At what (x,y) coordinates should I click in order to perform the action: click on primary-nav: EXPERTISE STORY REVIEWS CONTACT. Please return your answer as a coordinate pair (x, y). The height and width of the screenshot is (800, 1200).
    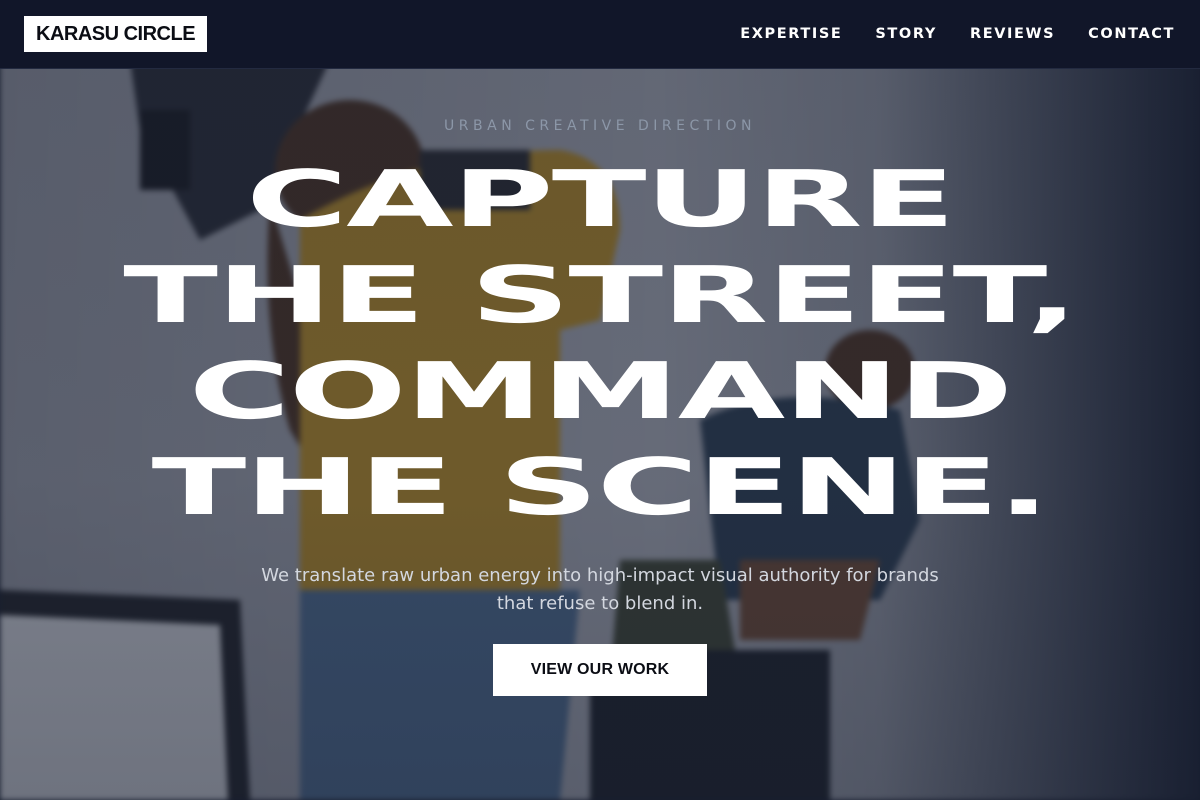
    Looking at the image, I should click on (941, 34).